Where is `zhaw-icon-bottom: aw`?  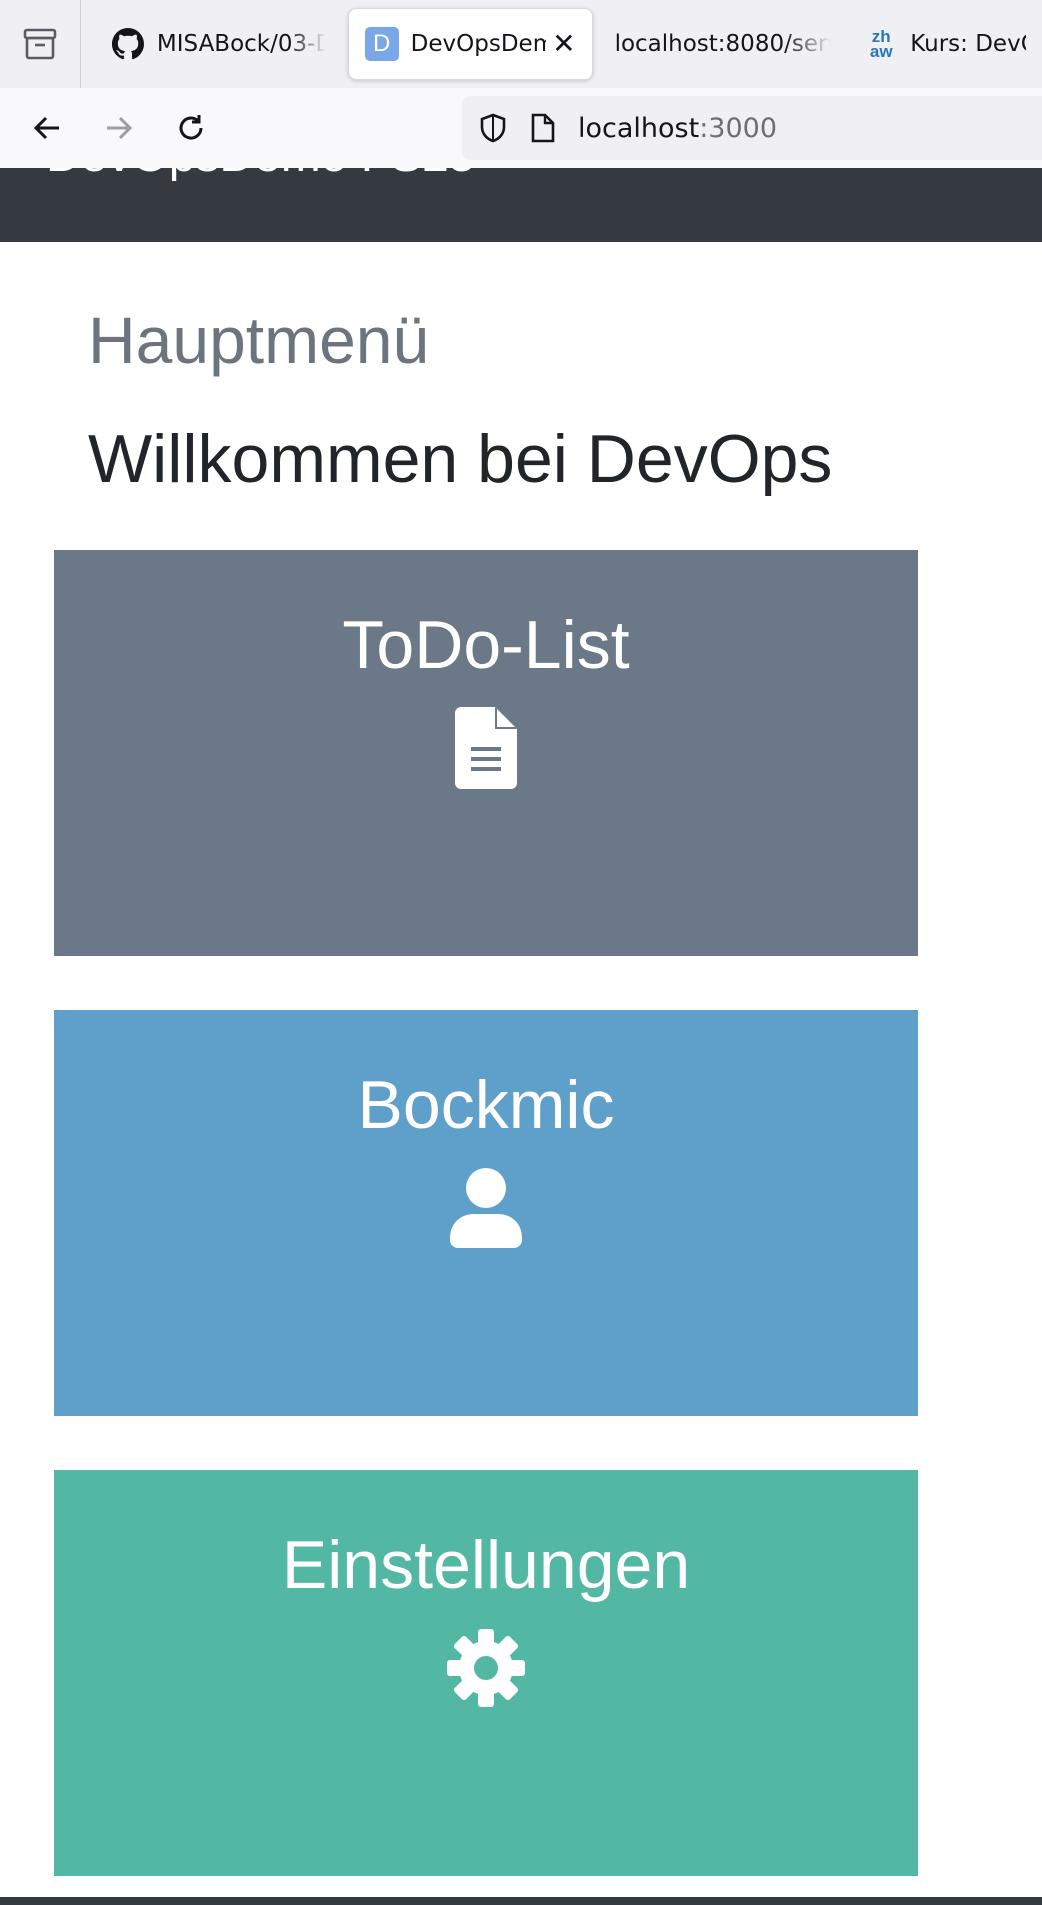 zhaw-icon-bottom: aw is located at coordinates (881, 51).